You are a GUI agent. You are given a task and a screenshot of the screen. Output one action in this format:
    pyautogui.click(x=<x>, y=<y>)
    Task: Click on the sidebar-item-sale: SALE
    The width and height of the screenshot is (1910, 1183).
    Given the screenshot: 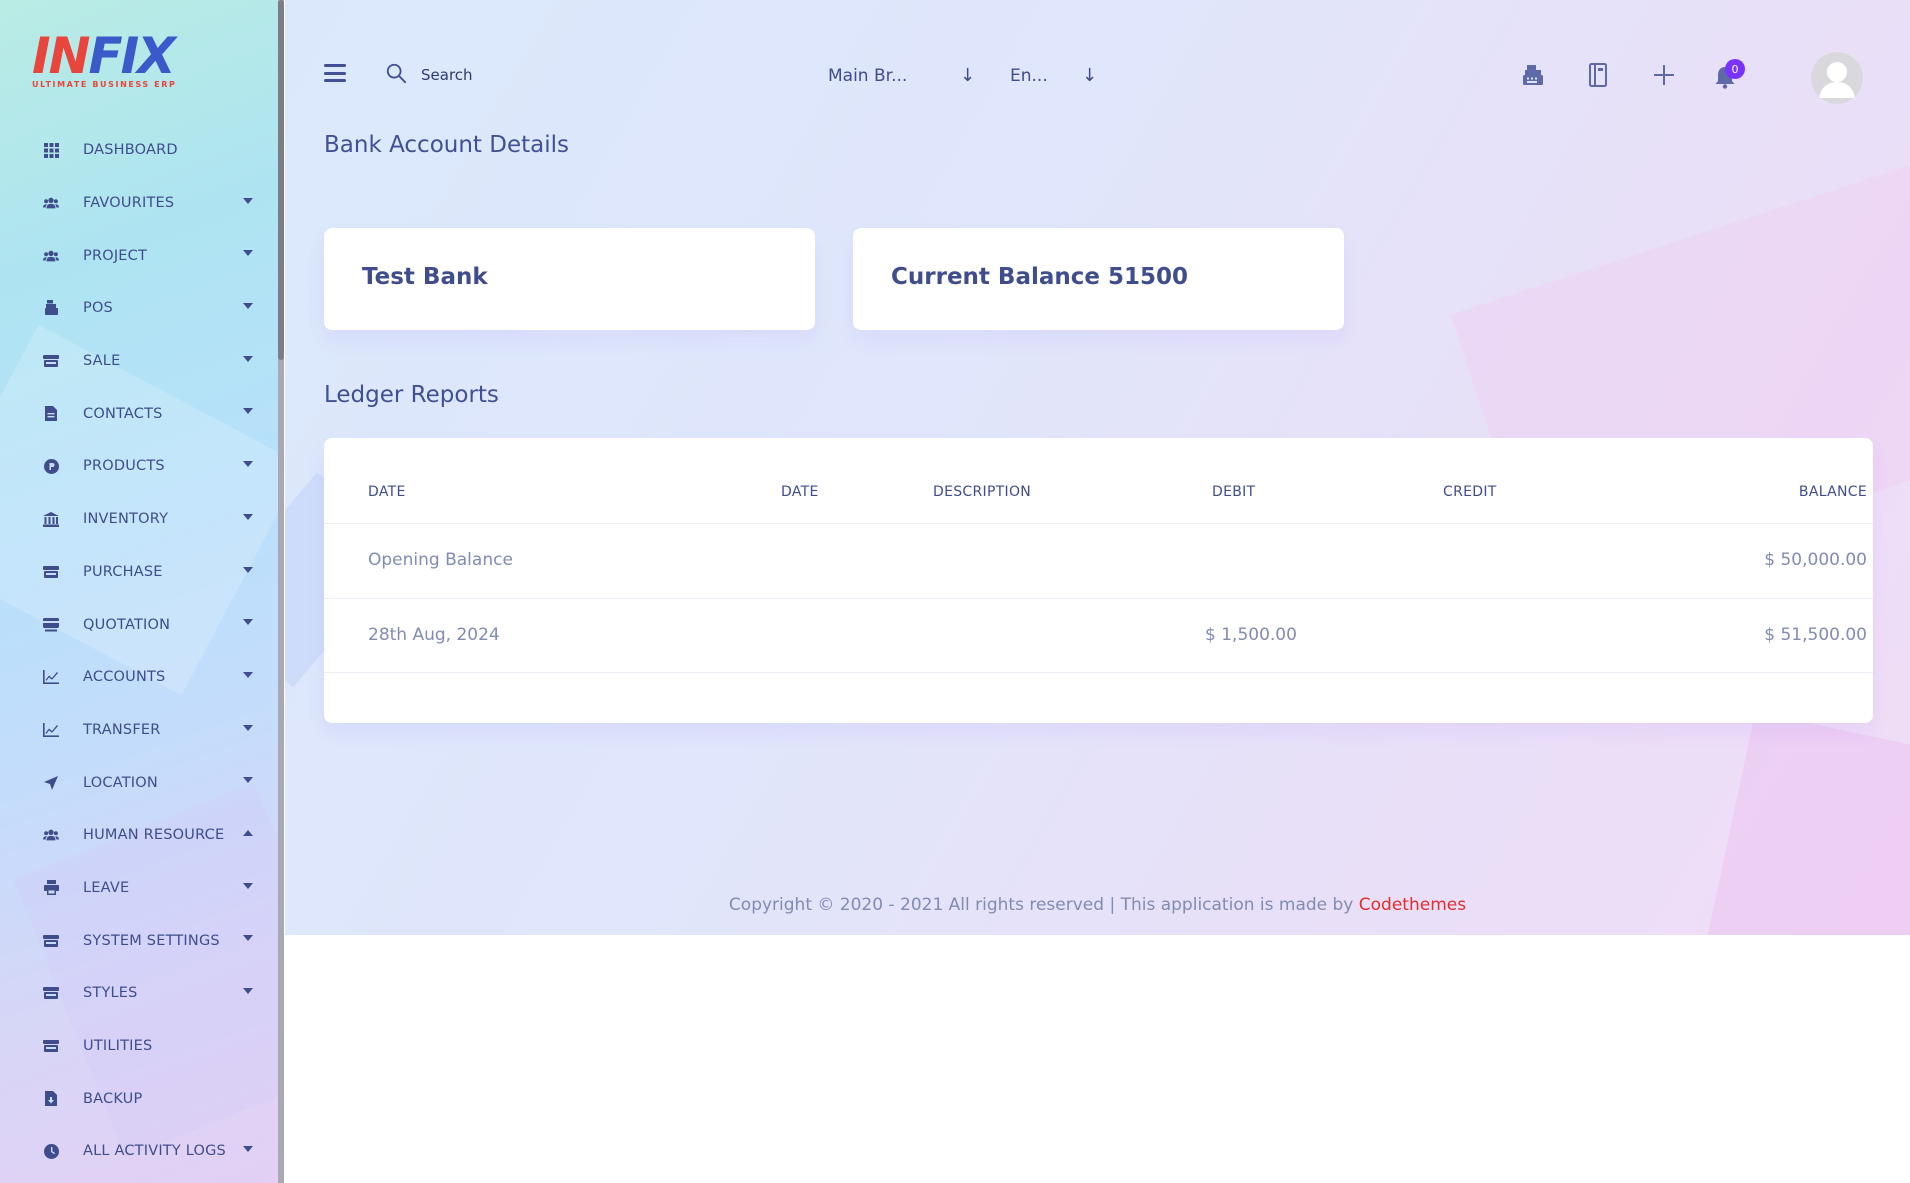 What is the action you would take?
    pyautogui.click(x=139, y=361)
    